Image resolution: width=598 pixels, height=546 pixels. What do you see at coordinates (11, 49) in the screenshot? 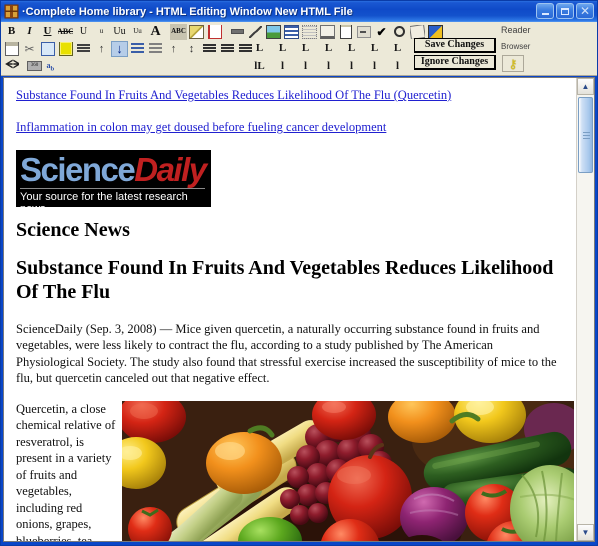
I see `format-painter-icon` at bounding box center [11, 49].